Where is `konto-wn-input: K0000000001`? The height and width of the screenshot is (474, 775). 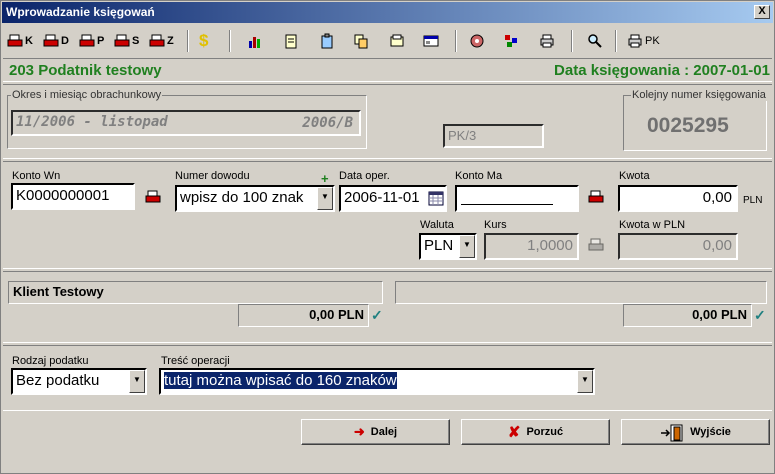
konto-wn-input: K0000000001 is located at coordinates (73, 196).